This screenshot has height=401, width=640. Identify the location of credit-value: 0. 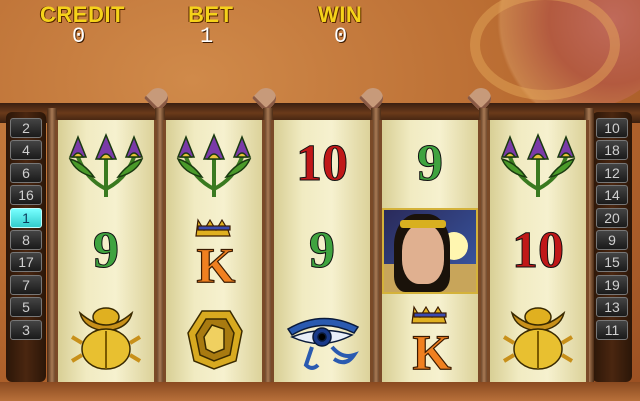
(79, 36).